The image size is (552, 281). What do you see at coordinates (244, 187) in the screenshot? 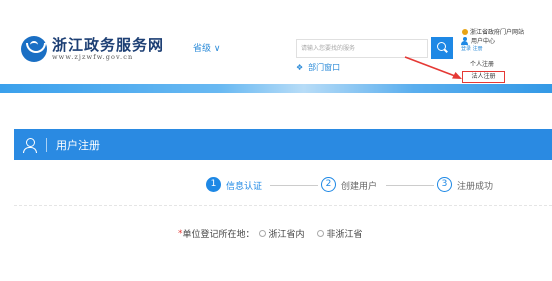
I see `step-1-label: 信息认证` at bounding box center [244, 187].